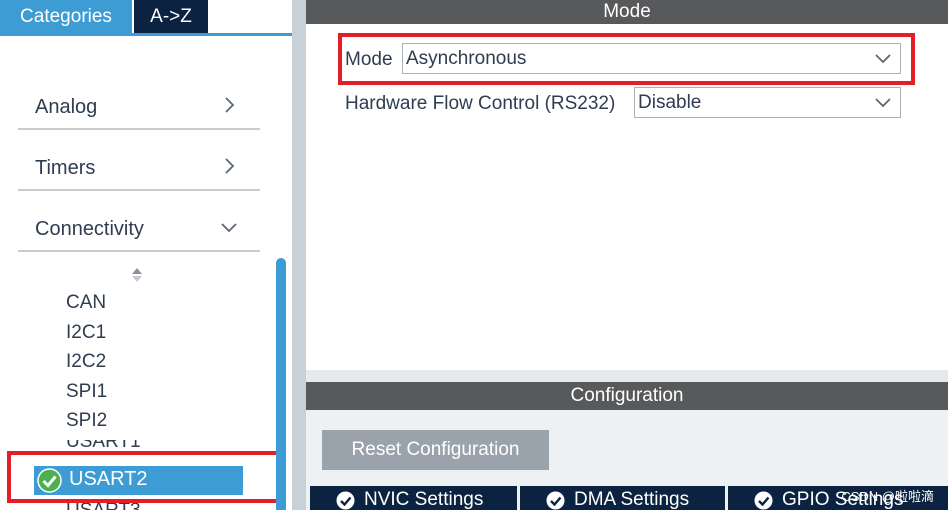  I want to click on peripheral-can: CAN, so click(86, 303).